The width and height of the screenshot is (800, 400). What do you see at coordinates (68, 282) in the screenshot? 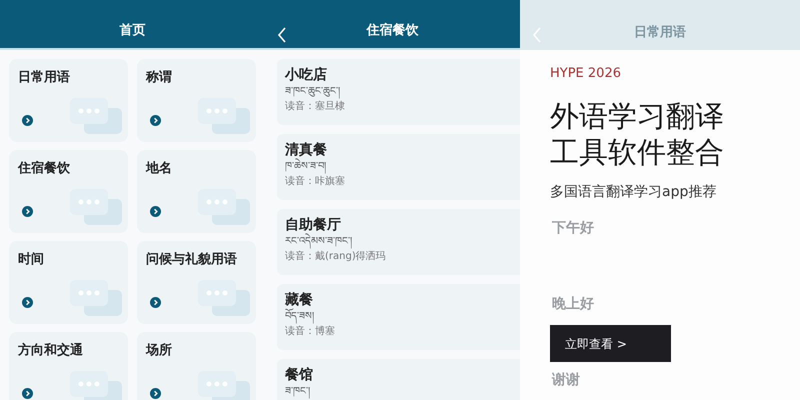
I see `category-card: 时间` at bounding box center [68, 282].